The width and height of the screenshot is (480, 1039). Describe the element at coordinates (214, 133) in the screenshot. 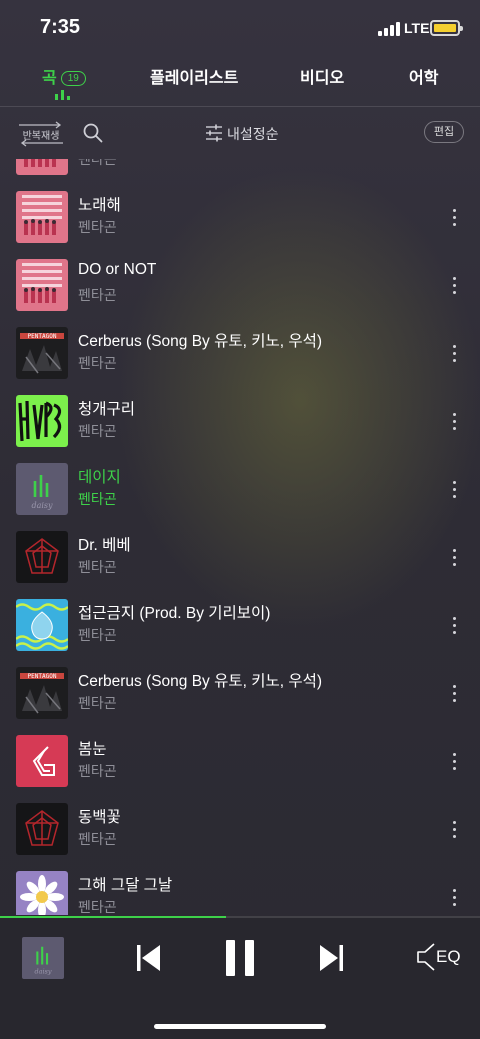

I see `sort-sliders-icon` at that location.